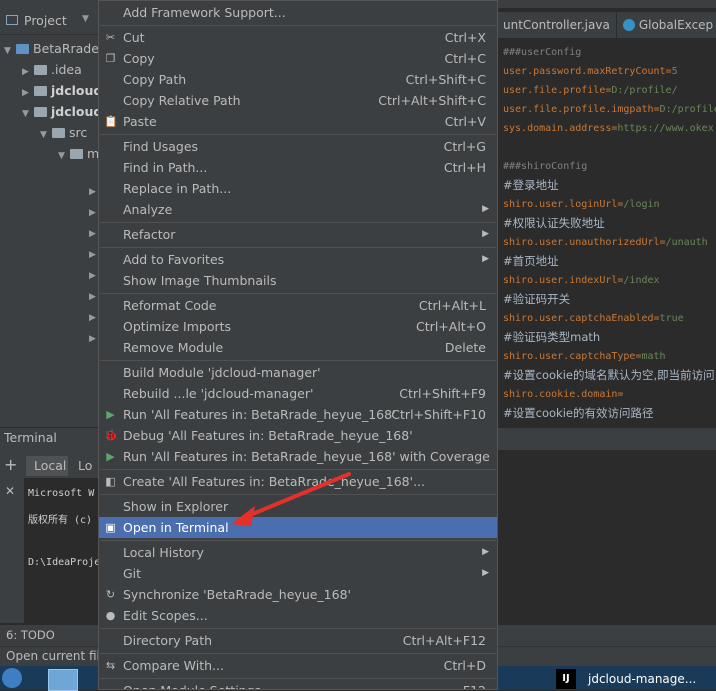  What do you see at coordinates (298, 209) in the screenshot?
I see `menu-item-analyze: Analyze ▶` at bounding box center [298, 209].